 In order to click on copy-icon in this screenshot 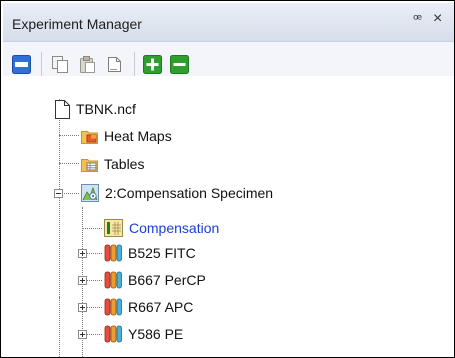, I will do `click(60, 64)`.